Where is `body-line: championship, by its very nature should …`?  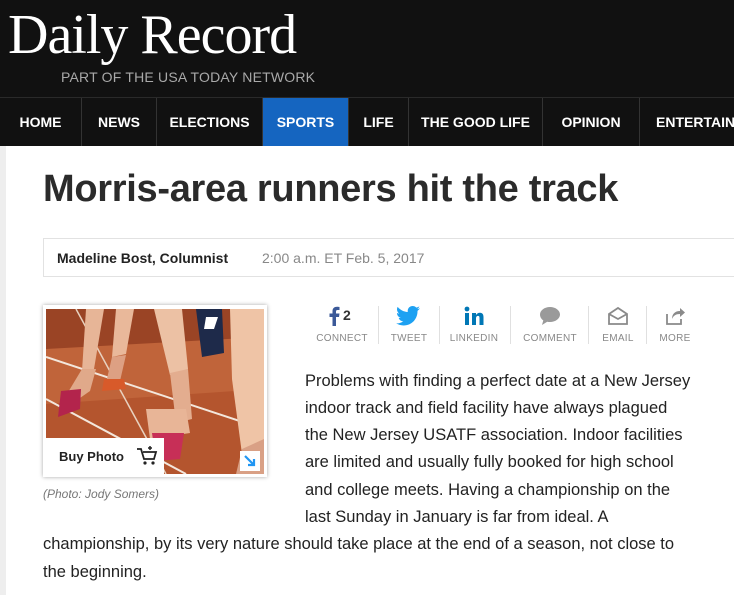 body-line: championship, by its very nature should … is located at coordinates (359, 544).